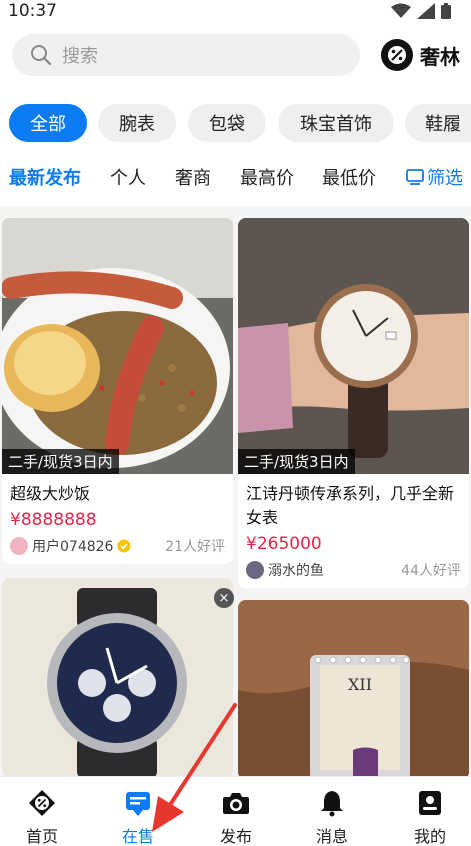 This screenshot has width=471, height=846. I want to click on product-photo: XII, so click(353, 688).